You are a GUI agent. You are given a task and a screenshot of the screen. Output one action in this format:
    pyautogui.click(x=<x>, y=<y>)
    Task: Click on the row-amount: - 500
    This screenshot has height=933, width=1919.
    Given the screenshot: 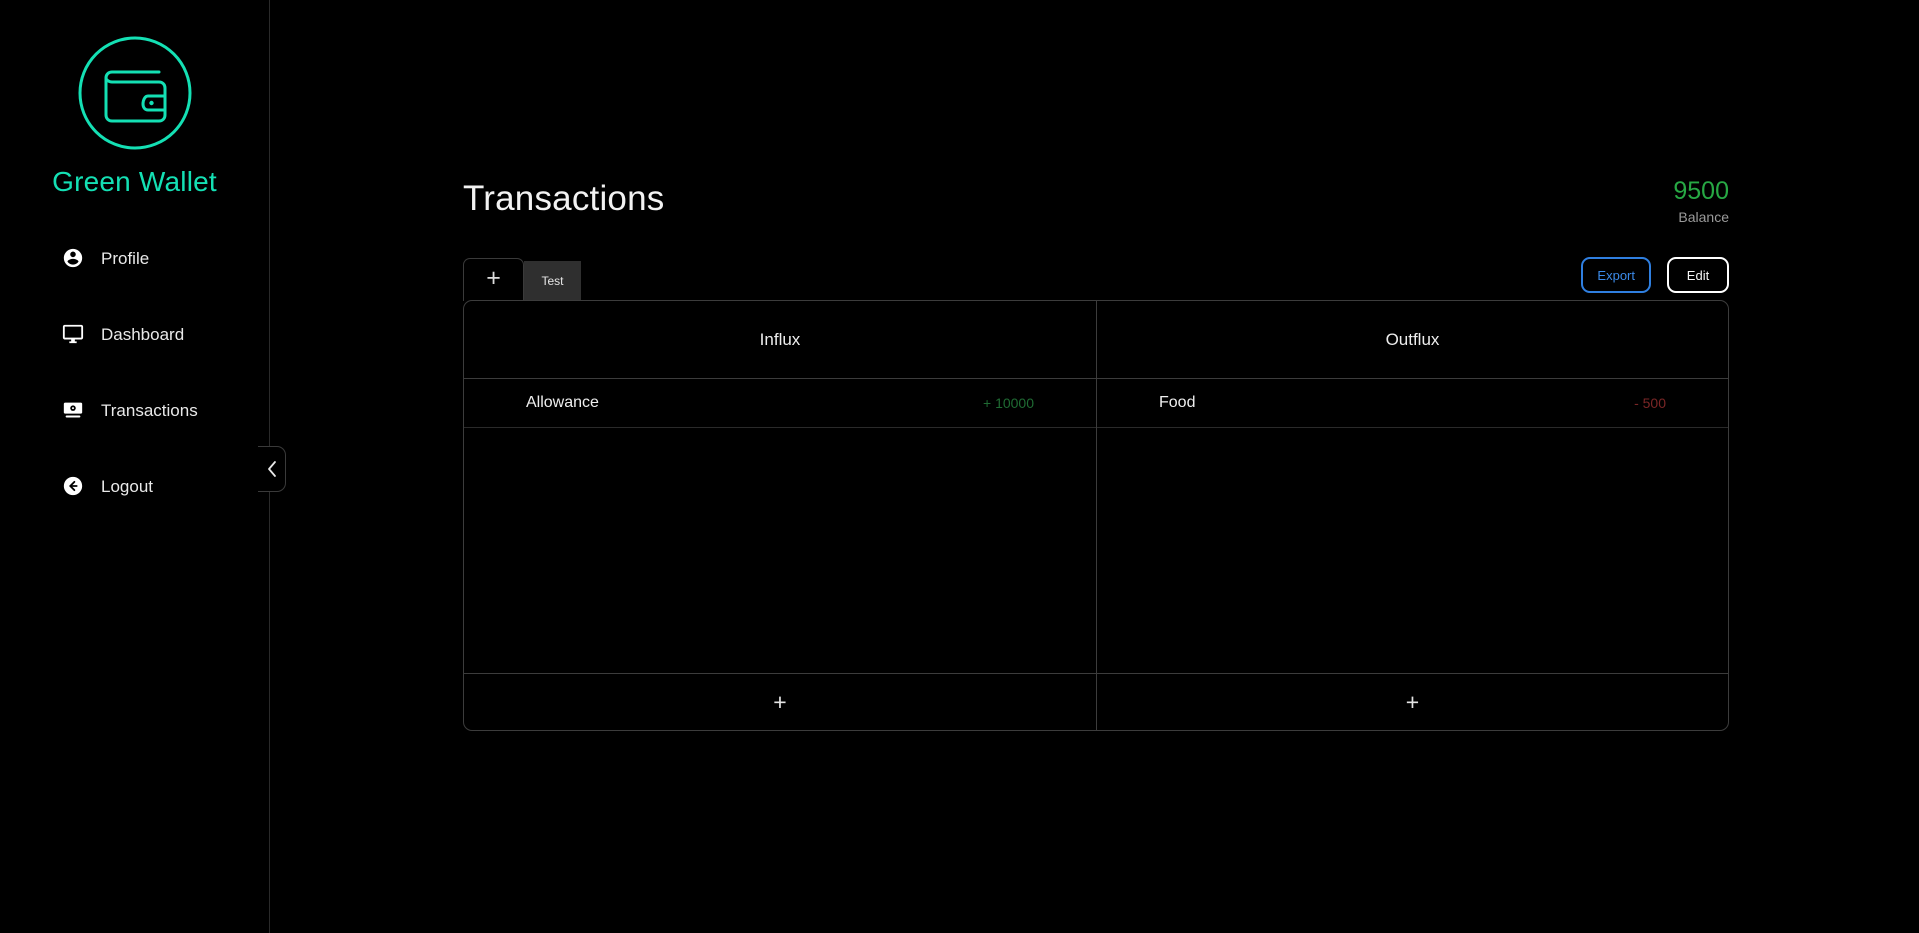 What is the action you would take?
    pyautogui.click(x=1650, y=403)
    